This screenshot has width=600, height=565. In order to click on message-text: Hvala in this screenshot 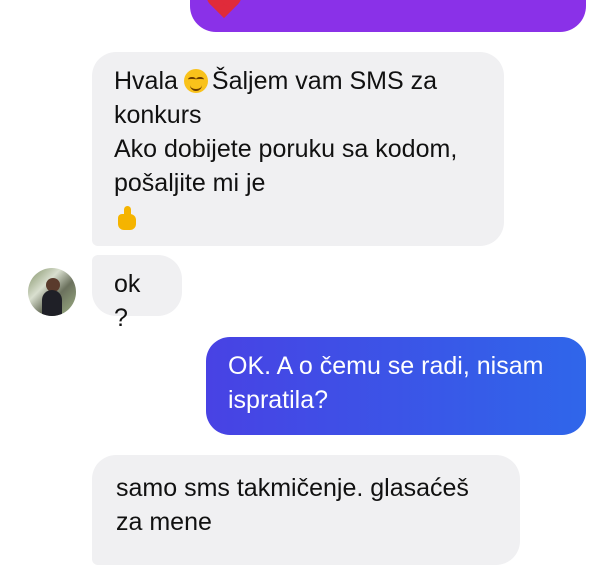, I will do `click(146, 81)`.